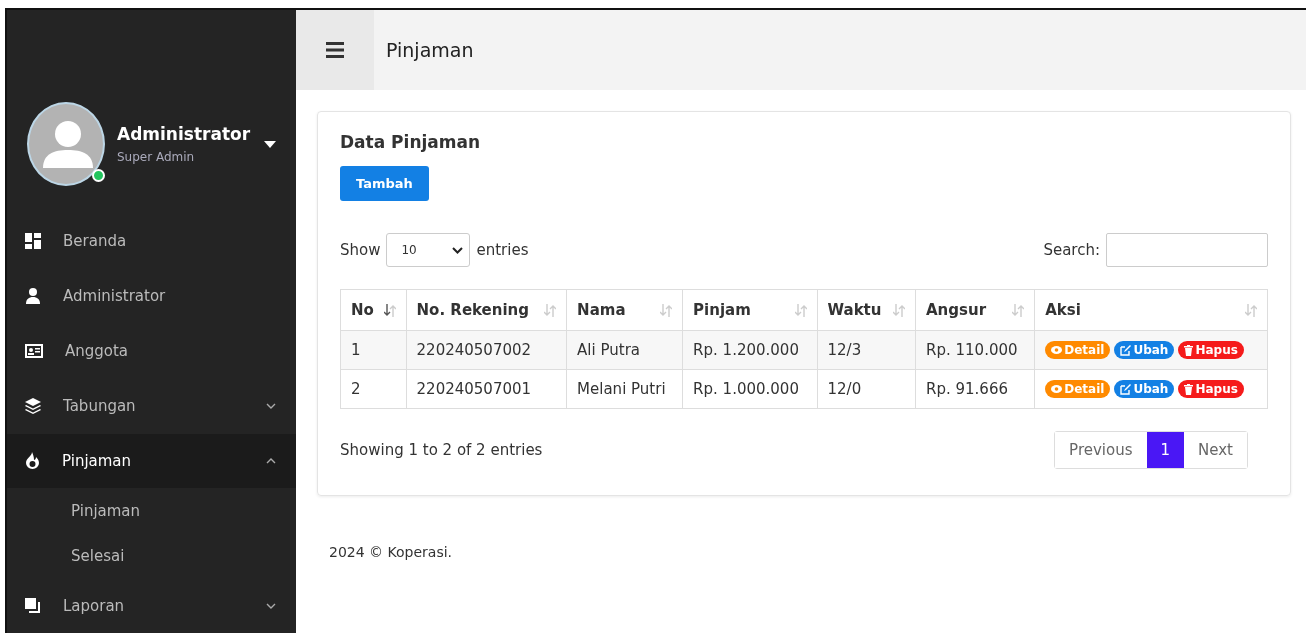 The height and width of the screenshot is (633, 1306). What do you see at coordinates (391, 552) in the screenshot?
I see `footer-text: 2024 © Koperasi.` at bounding box center [391, 552].